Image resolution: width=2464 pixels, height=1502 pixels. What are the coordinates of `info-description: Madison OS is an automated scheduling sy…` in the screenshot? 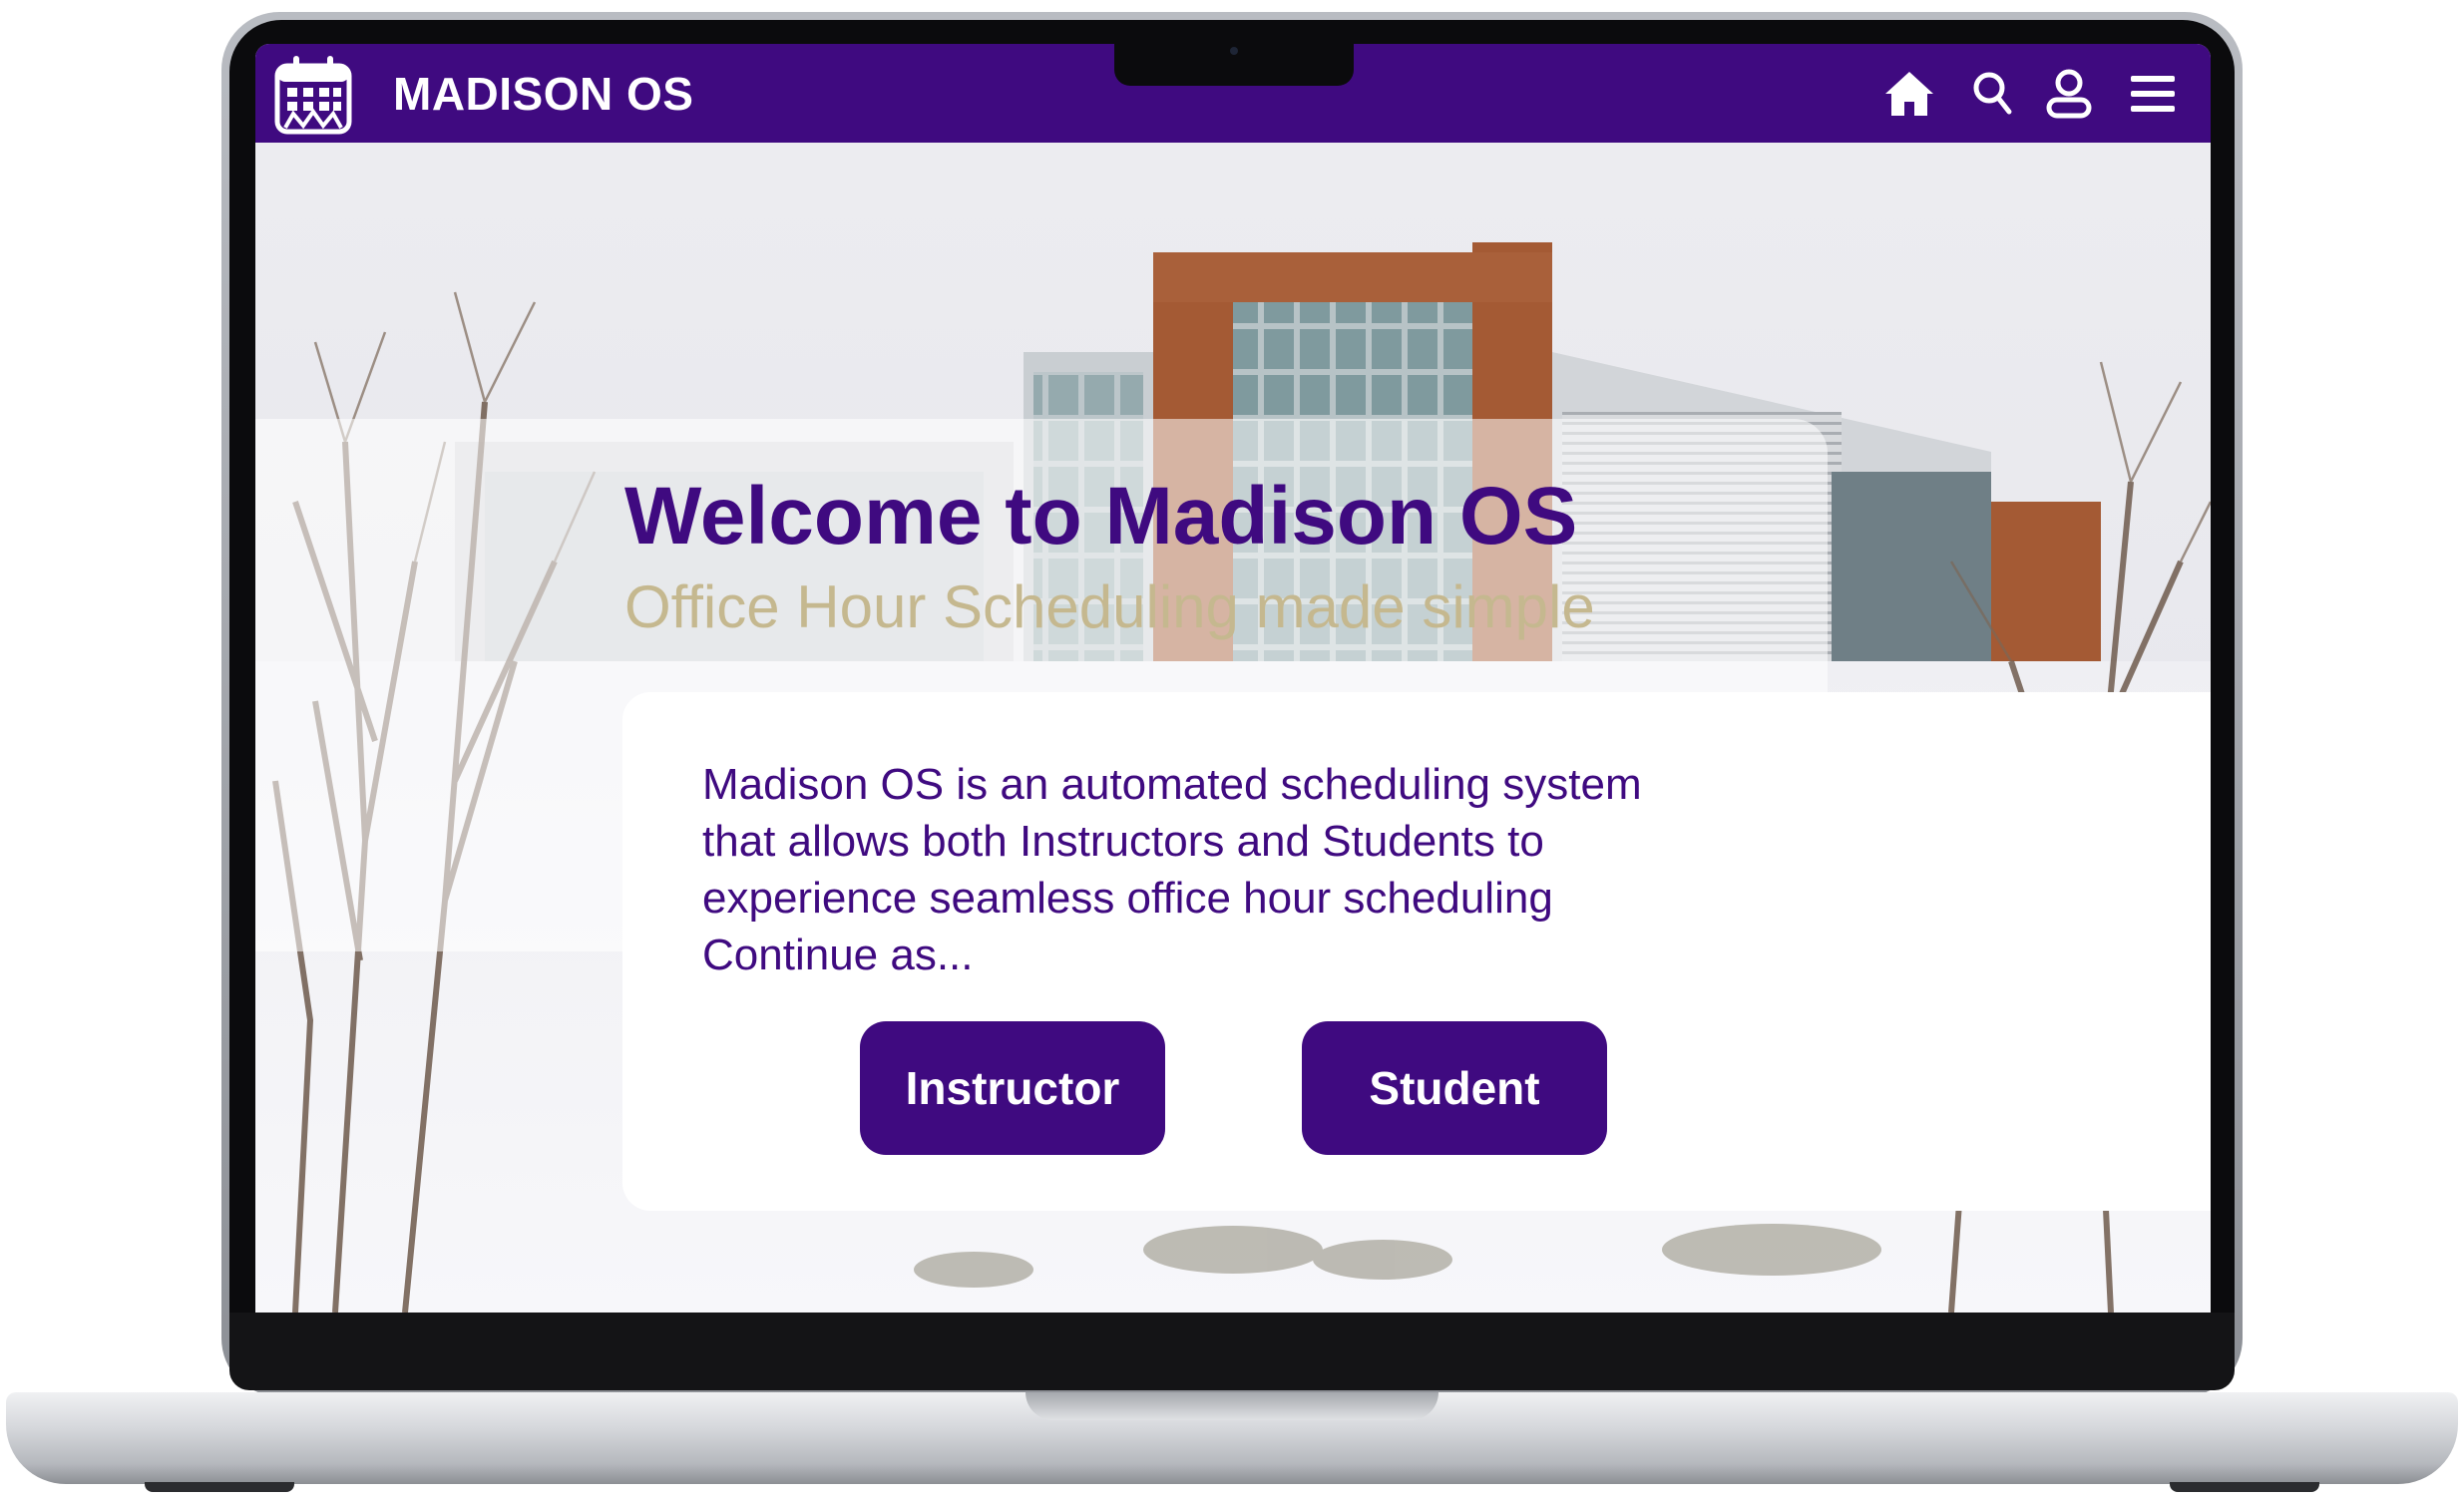 It's located at (1290, 869).